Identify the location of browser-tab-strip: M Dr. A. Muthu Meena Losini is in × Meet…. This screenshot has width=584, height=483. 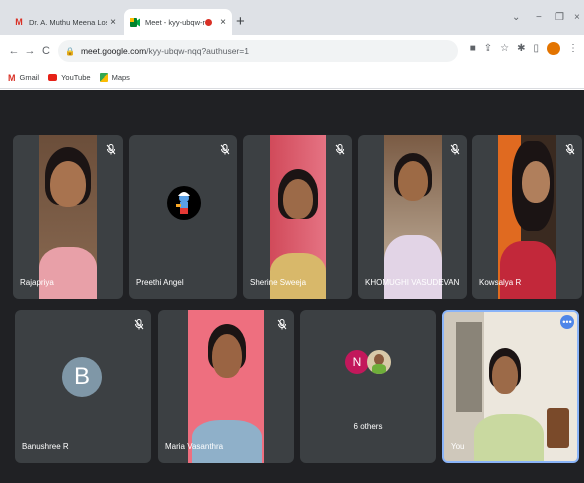
(292, 17).